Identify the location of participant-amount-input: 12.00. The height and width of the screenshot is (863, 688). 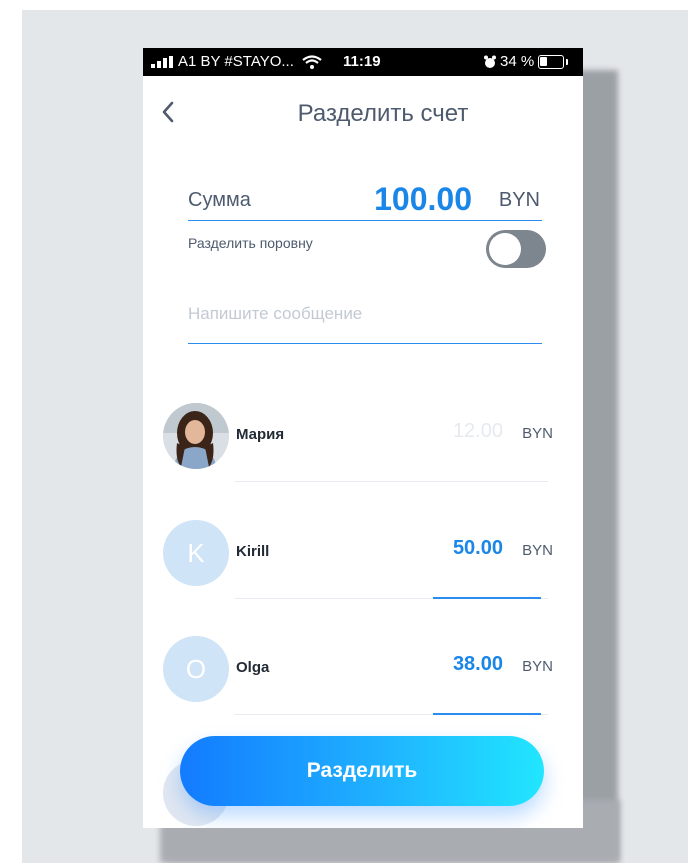
(478, 431).